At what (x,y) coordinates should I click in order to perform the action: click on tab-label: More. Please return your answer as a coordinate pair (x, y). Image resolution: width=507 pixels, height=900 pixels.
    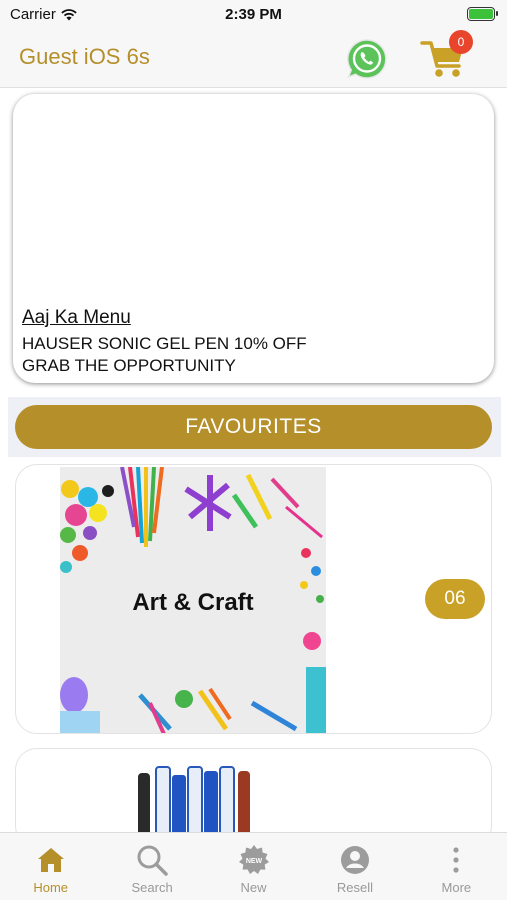
    Looking at the image, I should click on (456, 887).